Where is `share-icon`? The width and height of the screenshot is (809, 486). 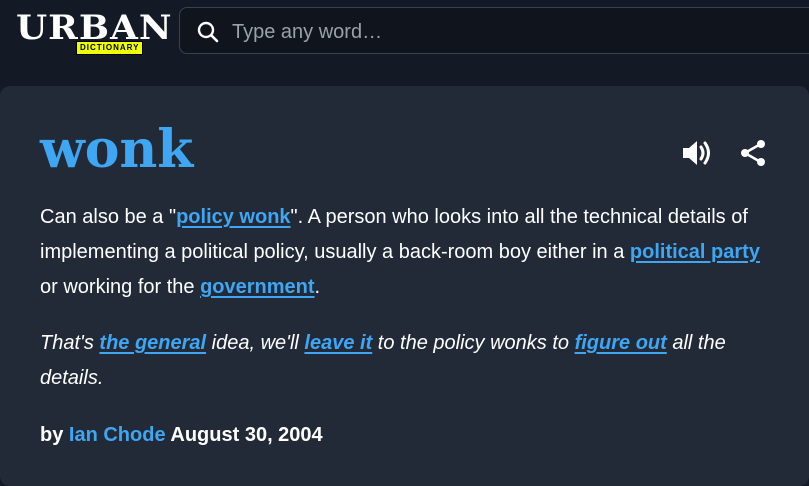 share-icon is located at coordinates (753, 153).